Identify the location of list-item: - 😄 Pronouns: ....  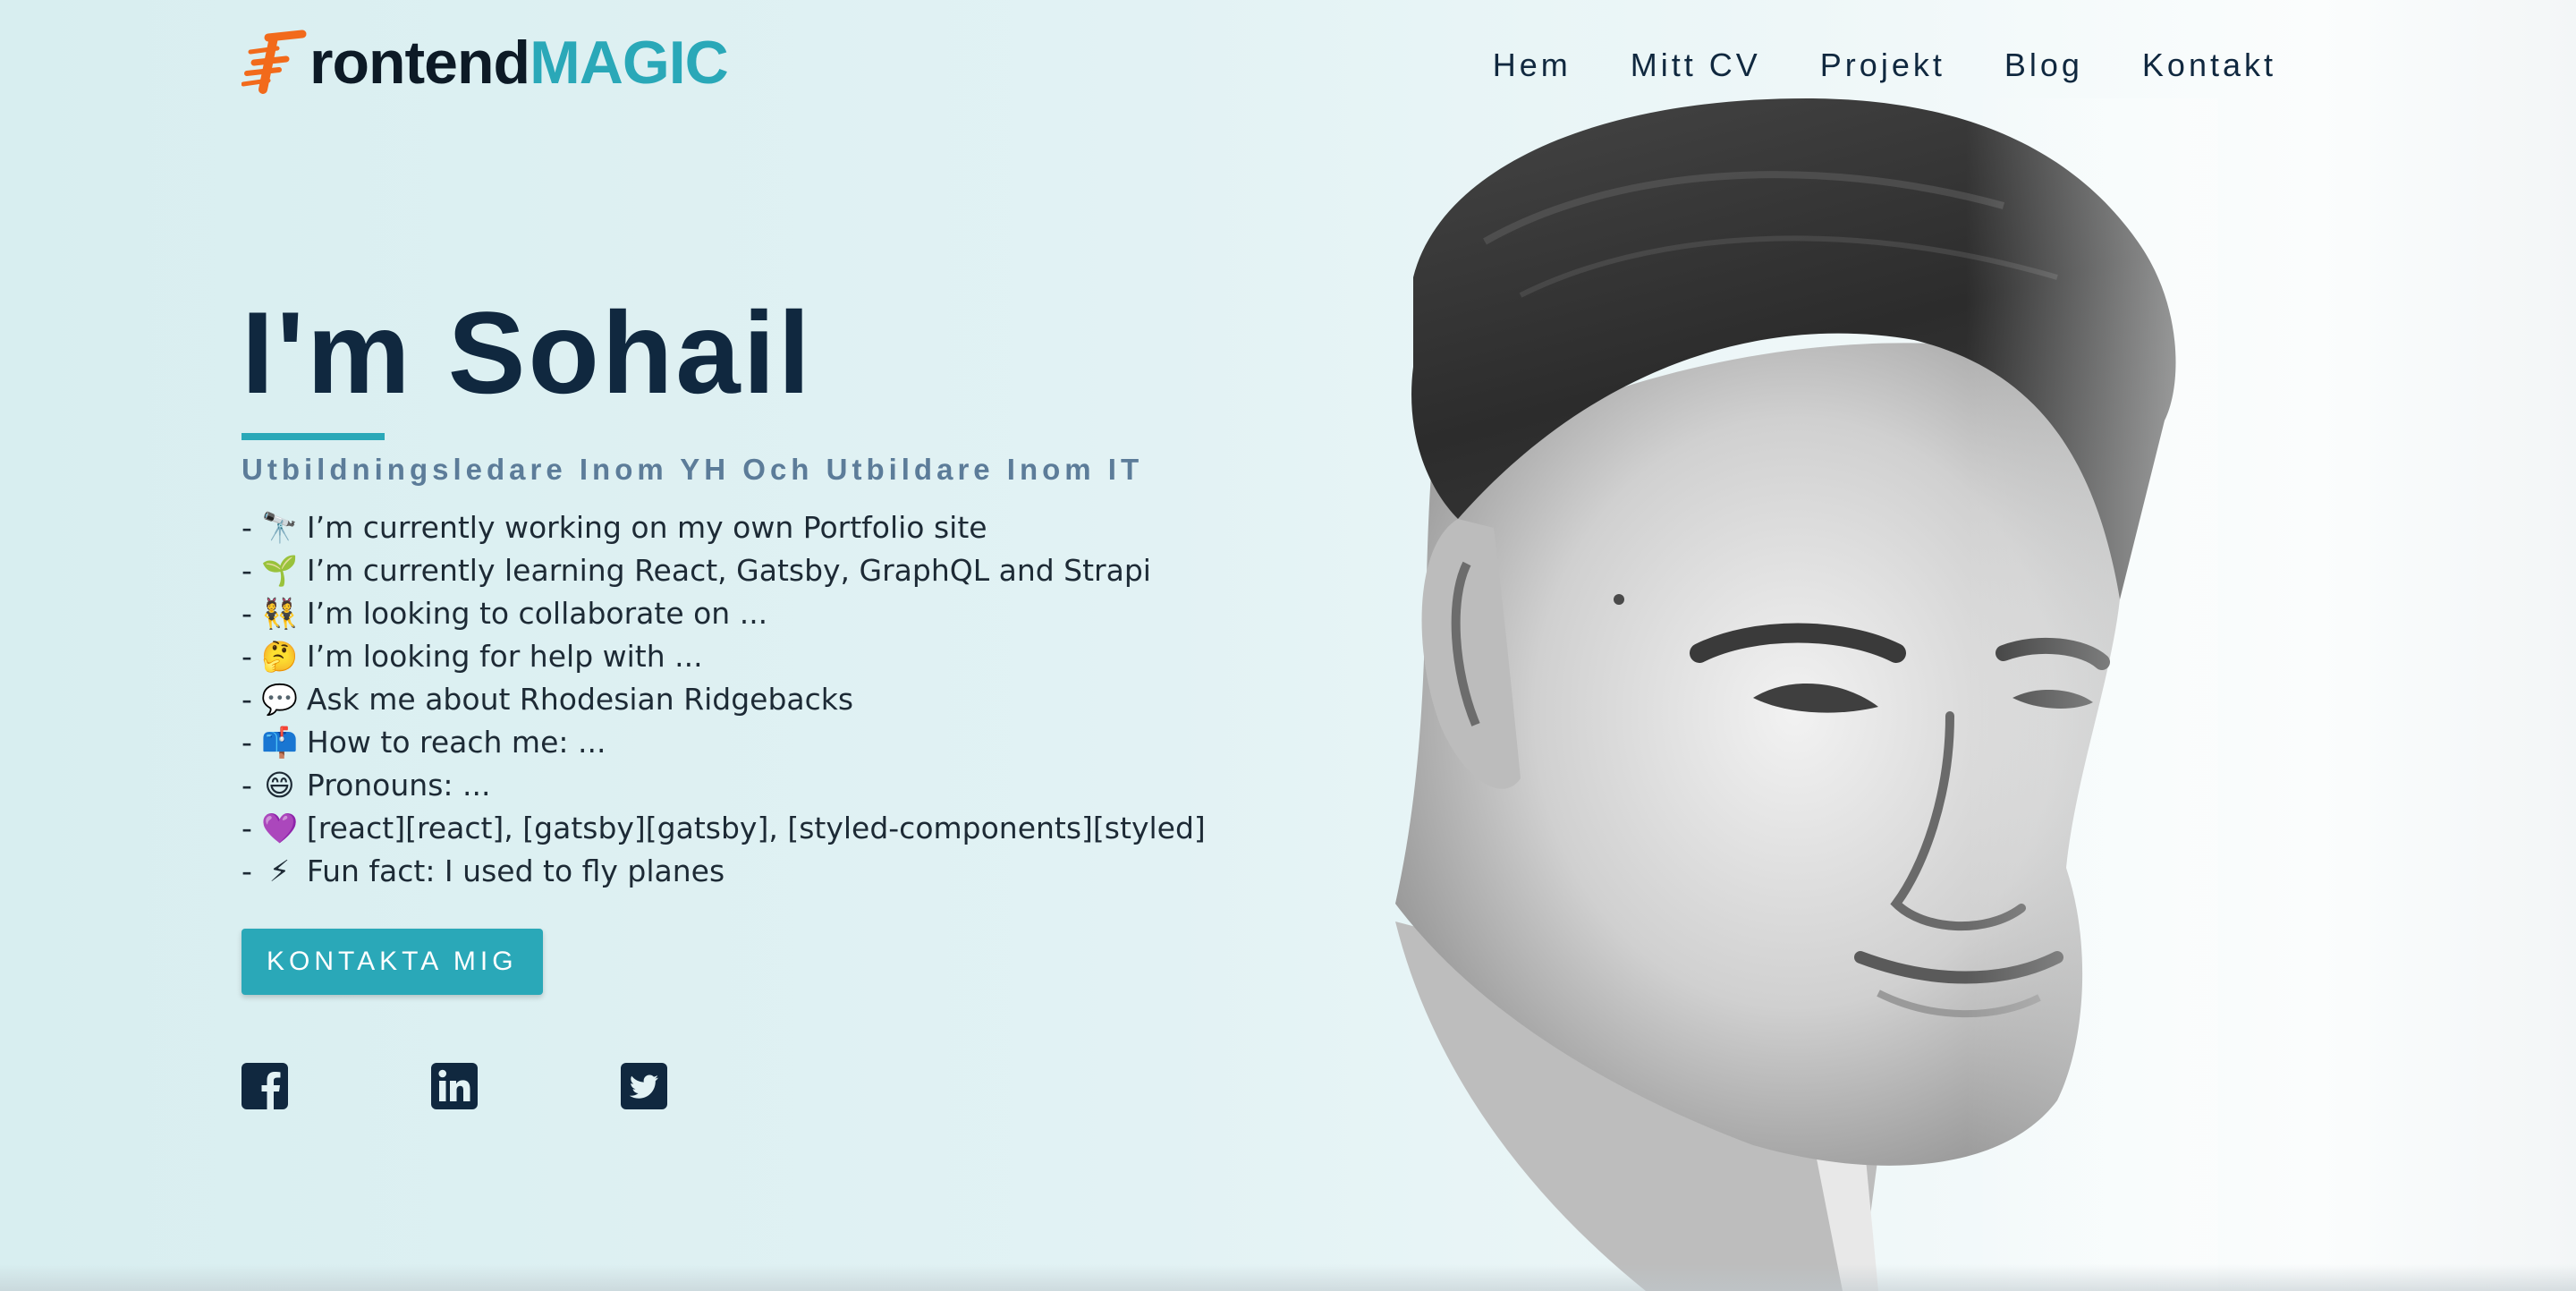
(778, 785).